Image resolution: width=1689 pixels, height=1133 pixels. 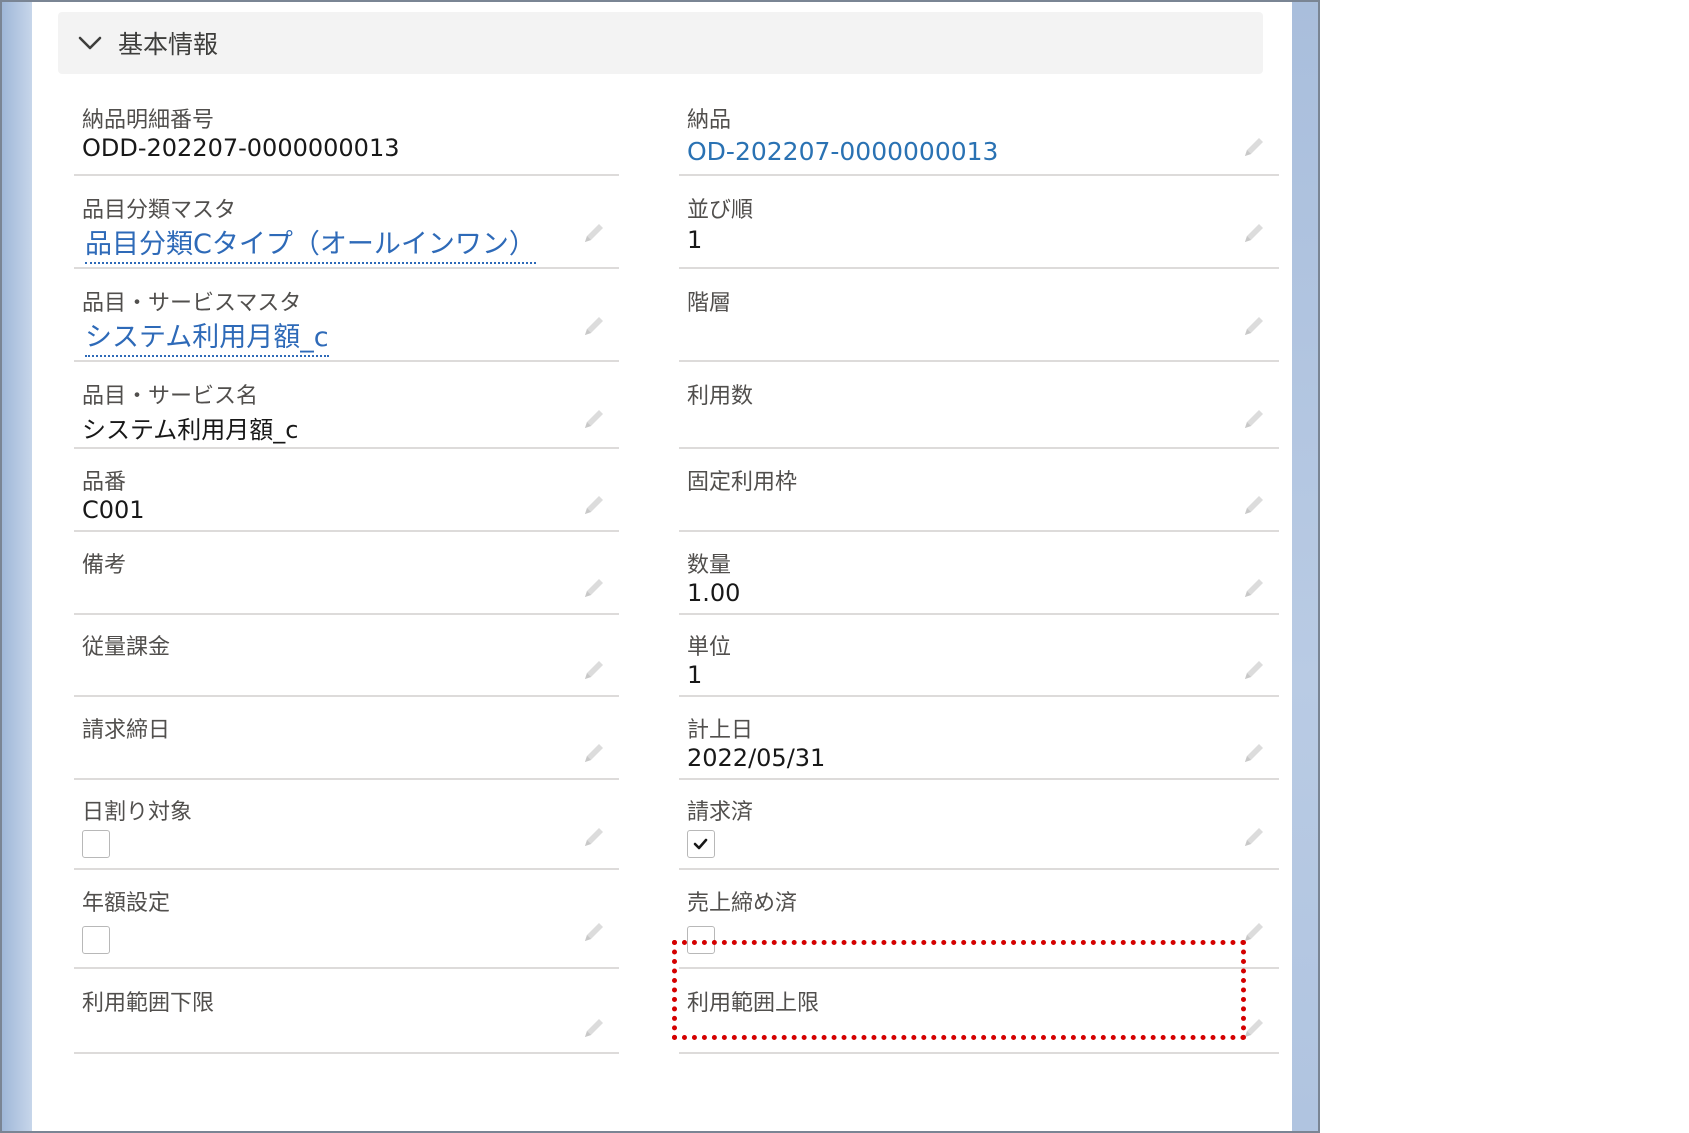 I want to click on field-item-service-name: 品目・サービス名 システム利用月額_c, so click(x=346, y=408).